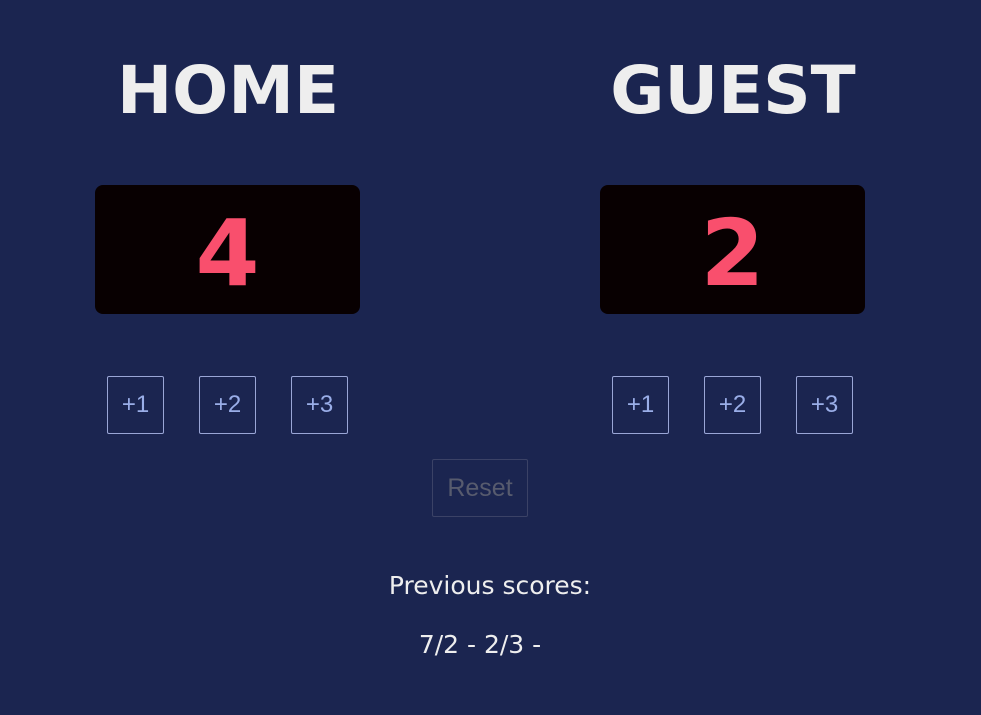 This screenshot has height=715, width=981. Describe the element at coordinates (824, 405) in the screenshot. I see `guest-add-3-button: +3` at that location.